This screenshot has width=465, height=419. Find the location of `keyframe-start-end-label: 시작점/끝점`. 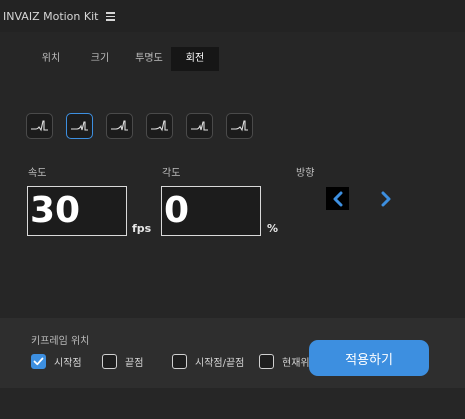

keyframe-start-end-label: 시작점/끝점 is located at coordinates (220, 363).